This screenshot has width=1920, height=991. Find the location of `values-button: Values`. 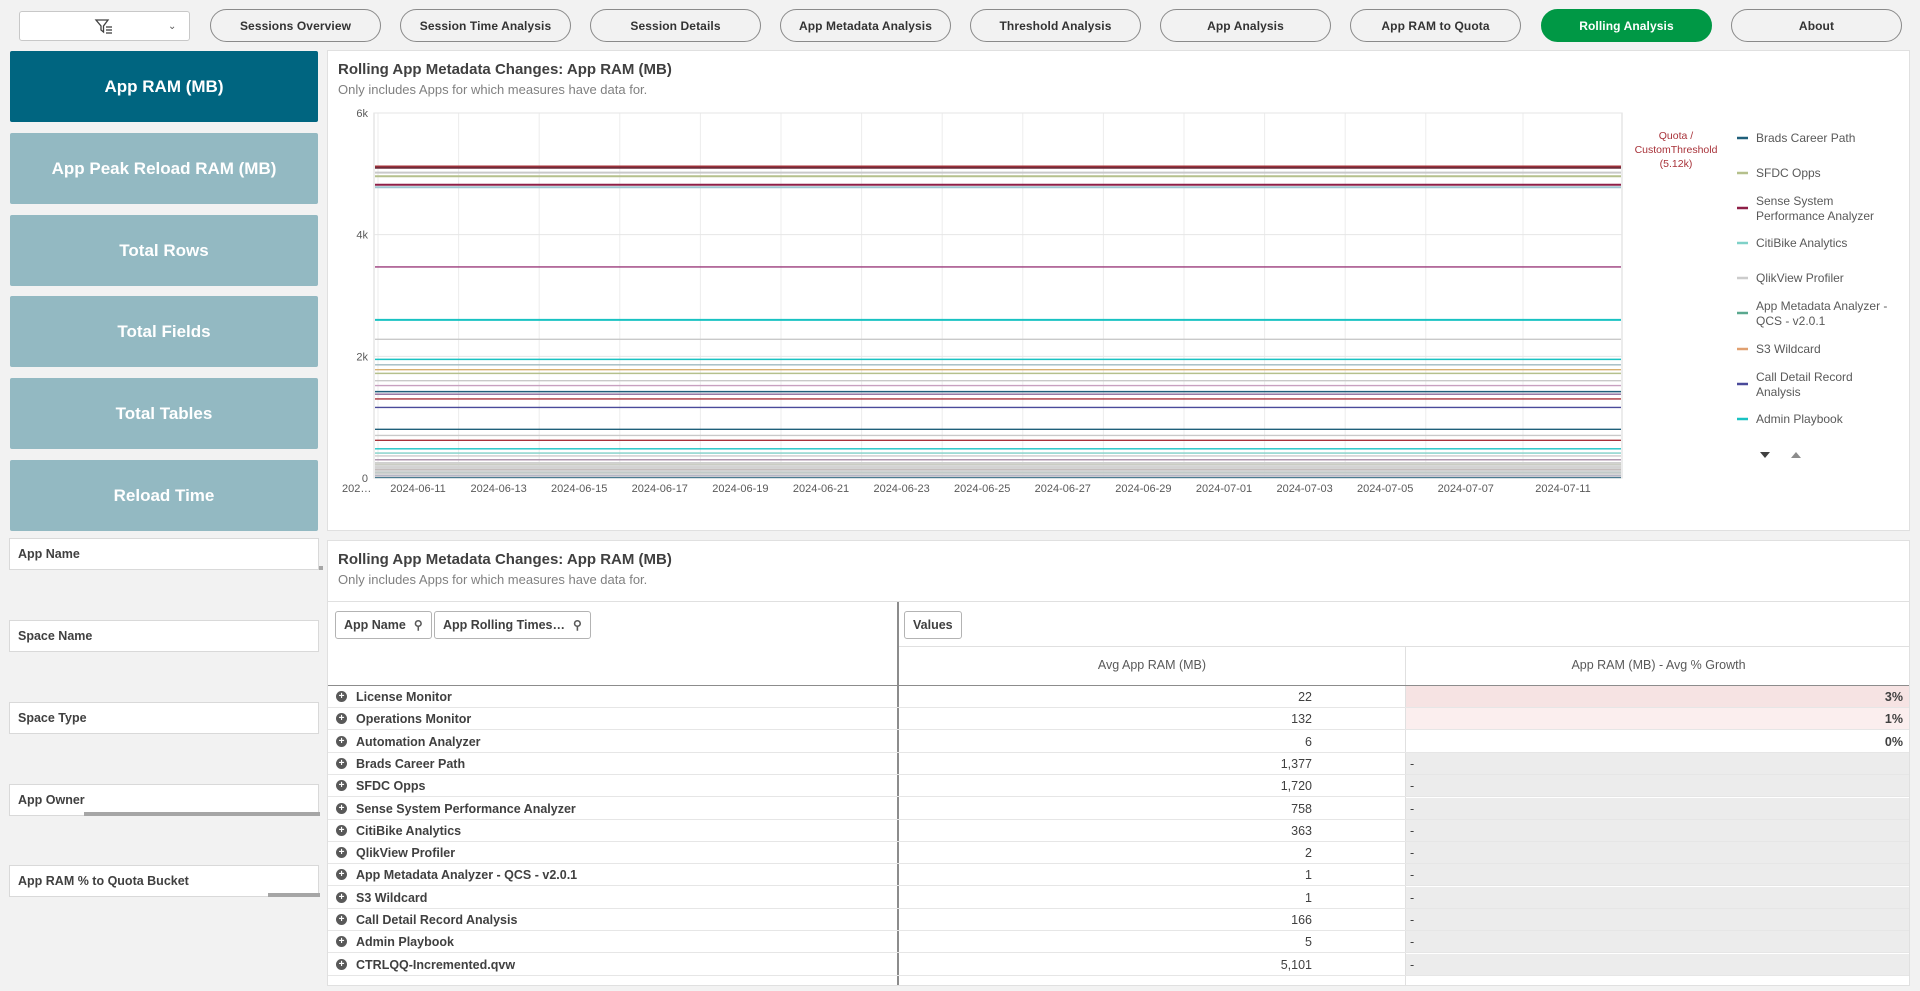

values-button: Values is located at coordinates (933, 625).